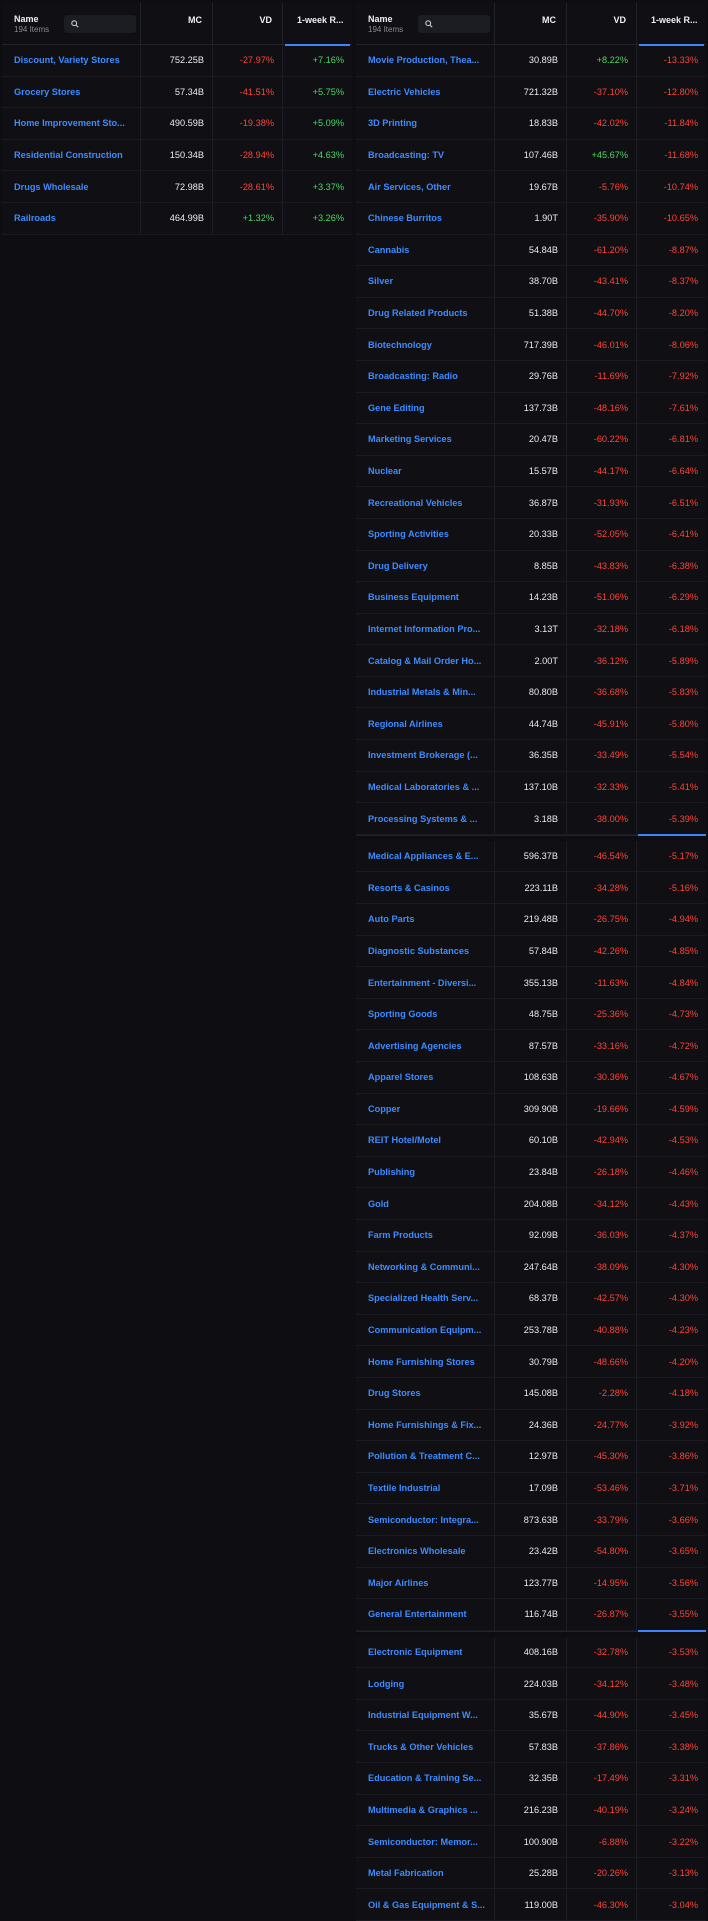 The image size is (708, 1921). Describe the element at coordinates (531, 1014) in the screenshot. I see `table-row: Sporting Goods 48.75B -25.36% -4.73%` at that location.